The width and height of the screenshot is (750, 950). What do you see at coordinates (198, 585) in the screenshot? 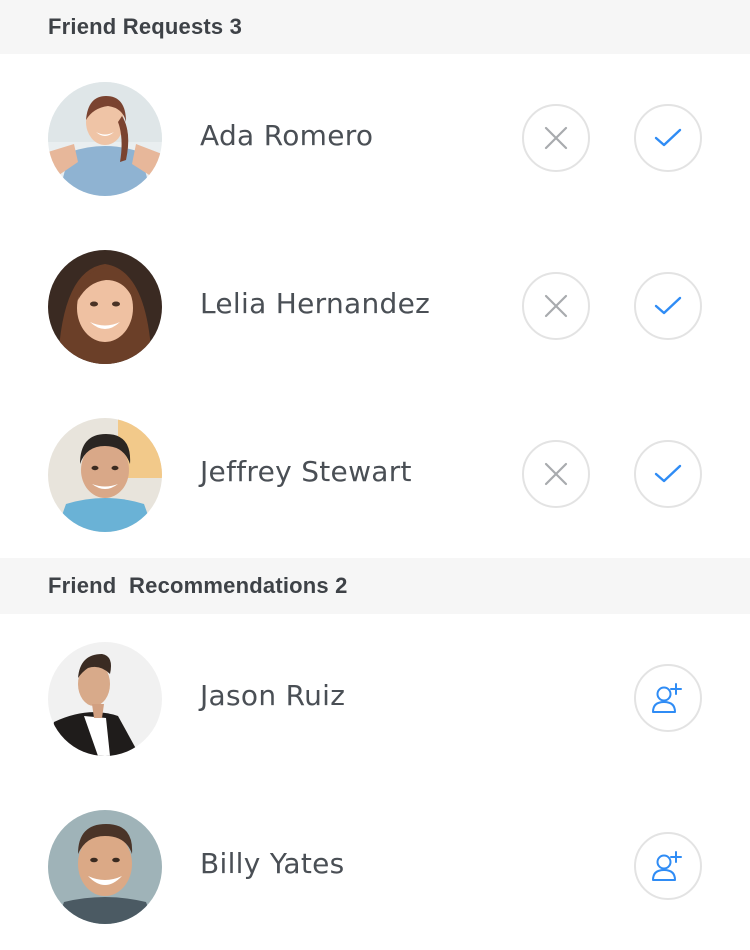
I see `friend-recommendations-title: Friend Recommendations 2` at bounding box center [198, 585].